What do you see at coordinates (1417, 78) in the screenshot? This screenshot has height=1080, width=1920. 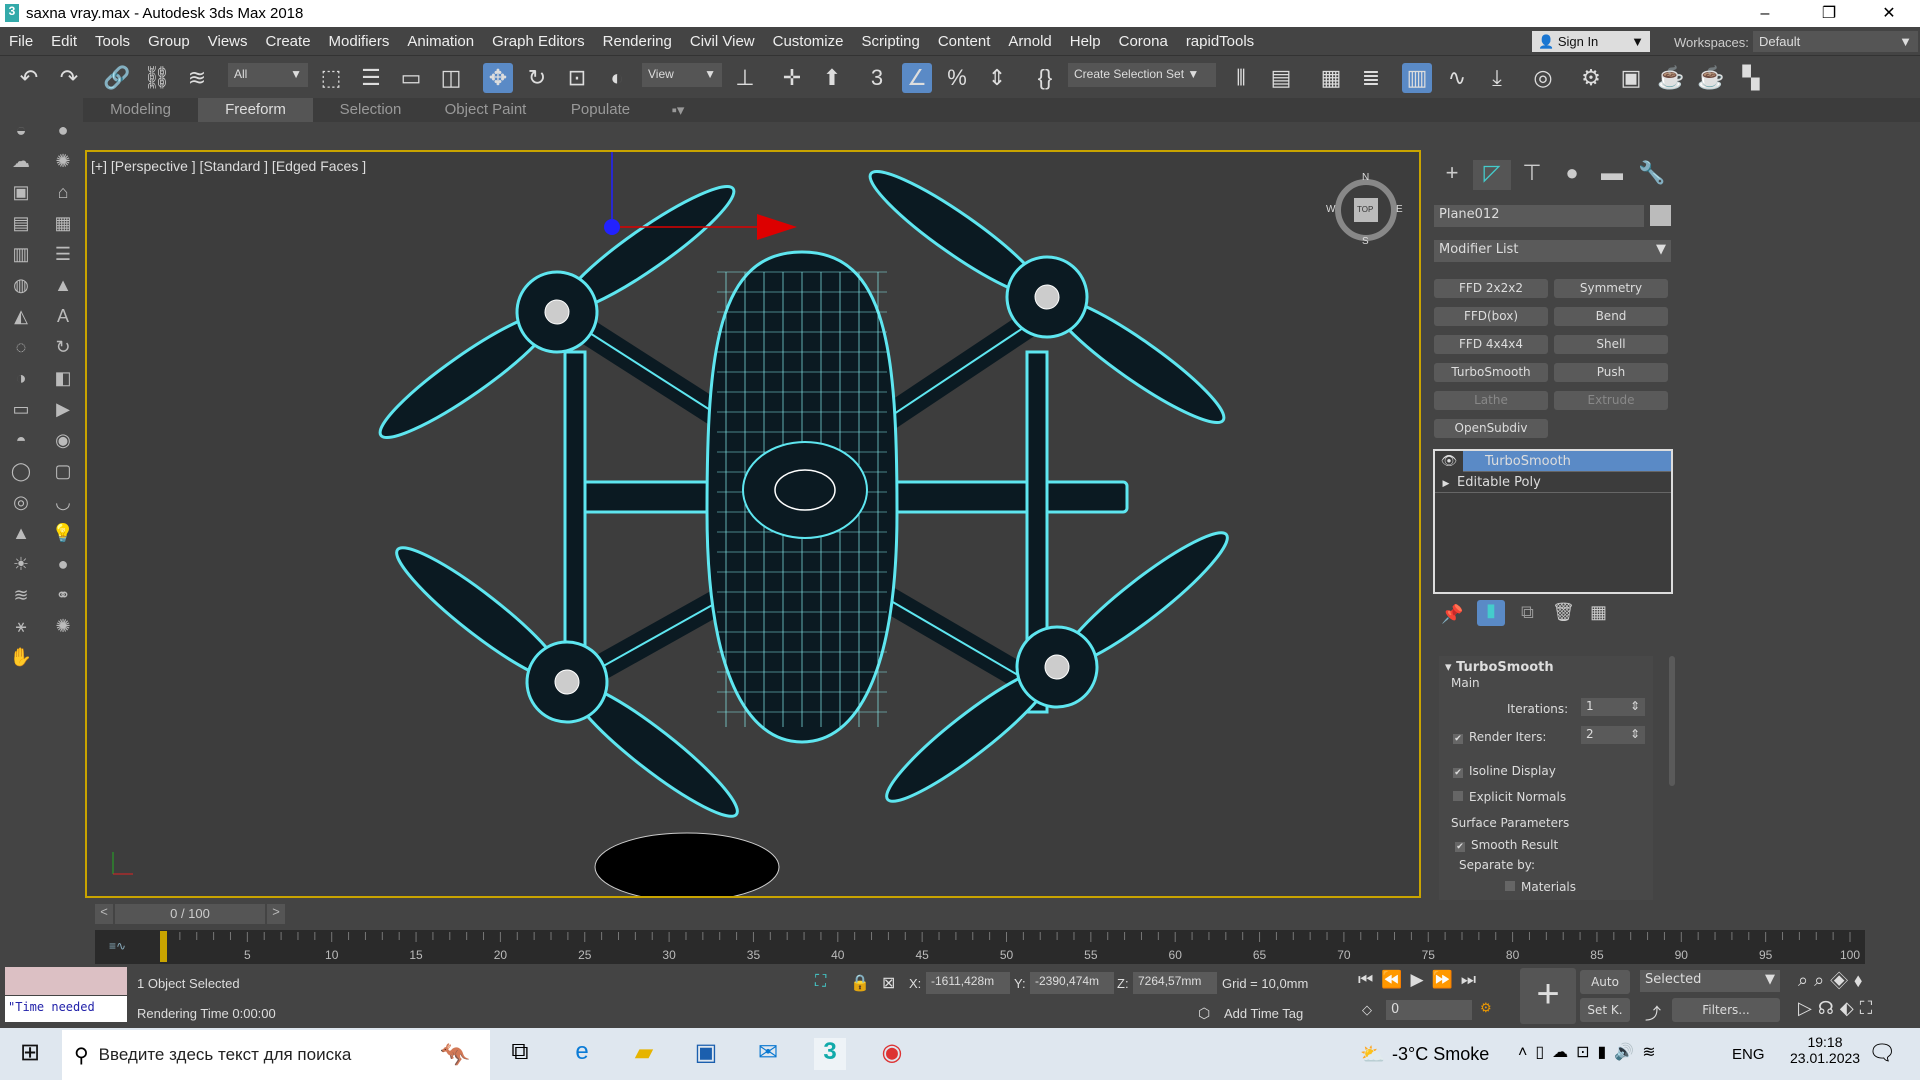 I see `ribbon-toggle-icon: ▥` at bounding box center [1417, 78].